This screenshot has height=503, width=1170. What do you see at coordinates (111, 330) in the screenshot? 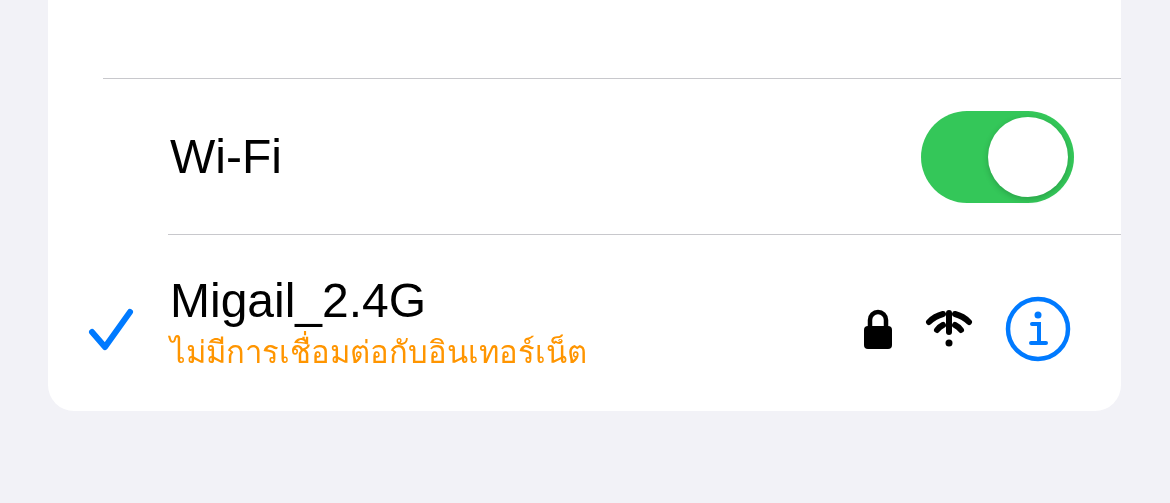
I see `checkmark-icon` at bounding box center [111, 330].